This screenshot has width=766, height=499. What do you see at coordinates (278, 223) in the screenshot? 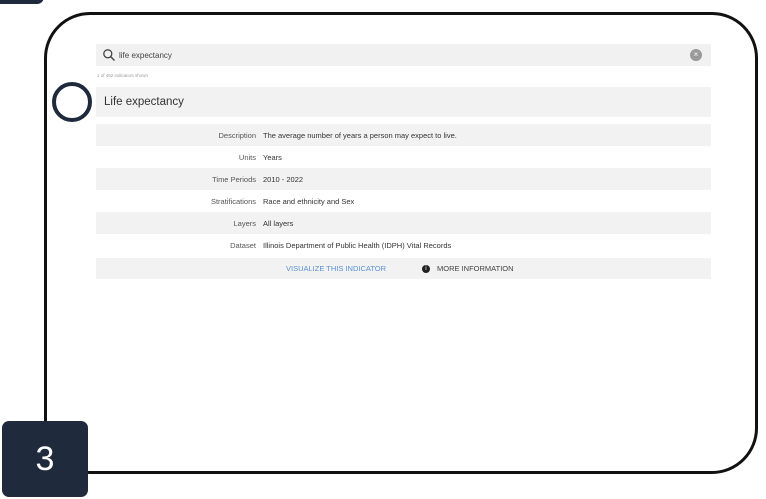
I see `detail-value: All layers` at bounding box center [278, 223].